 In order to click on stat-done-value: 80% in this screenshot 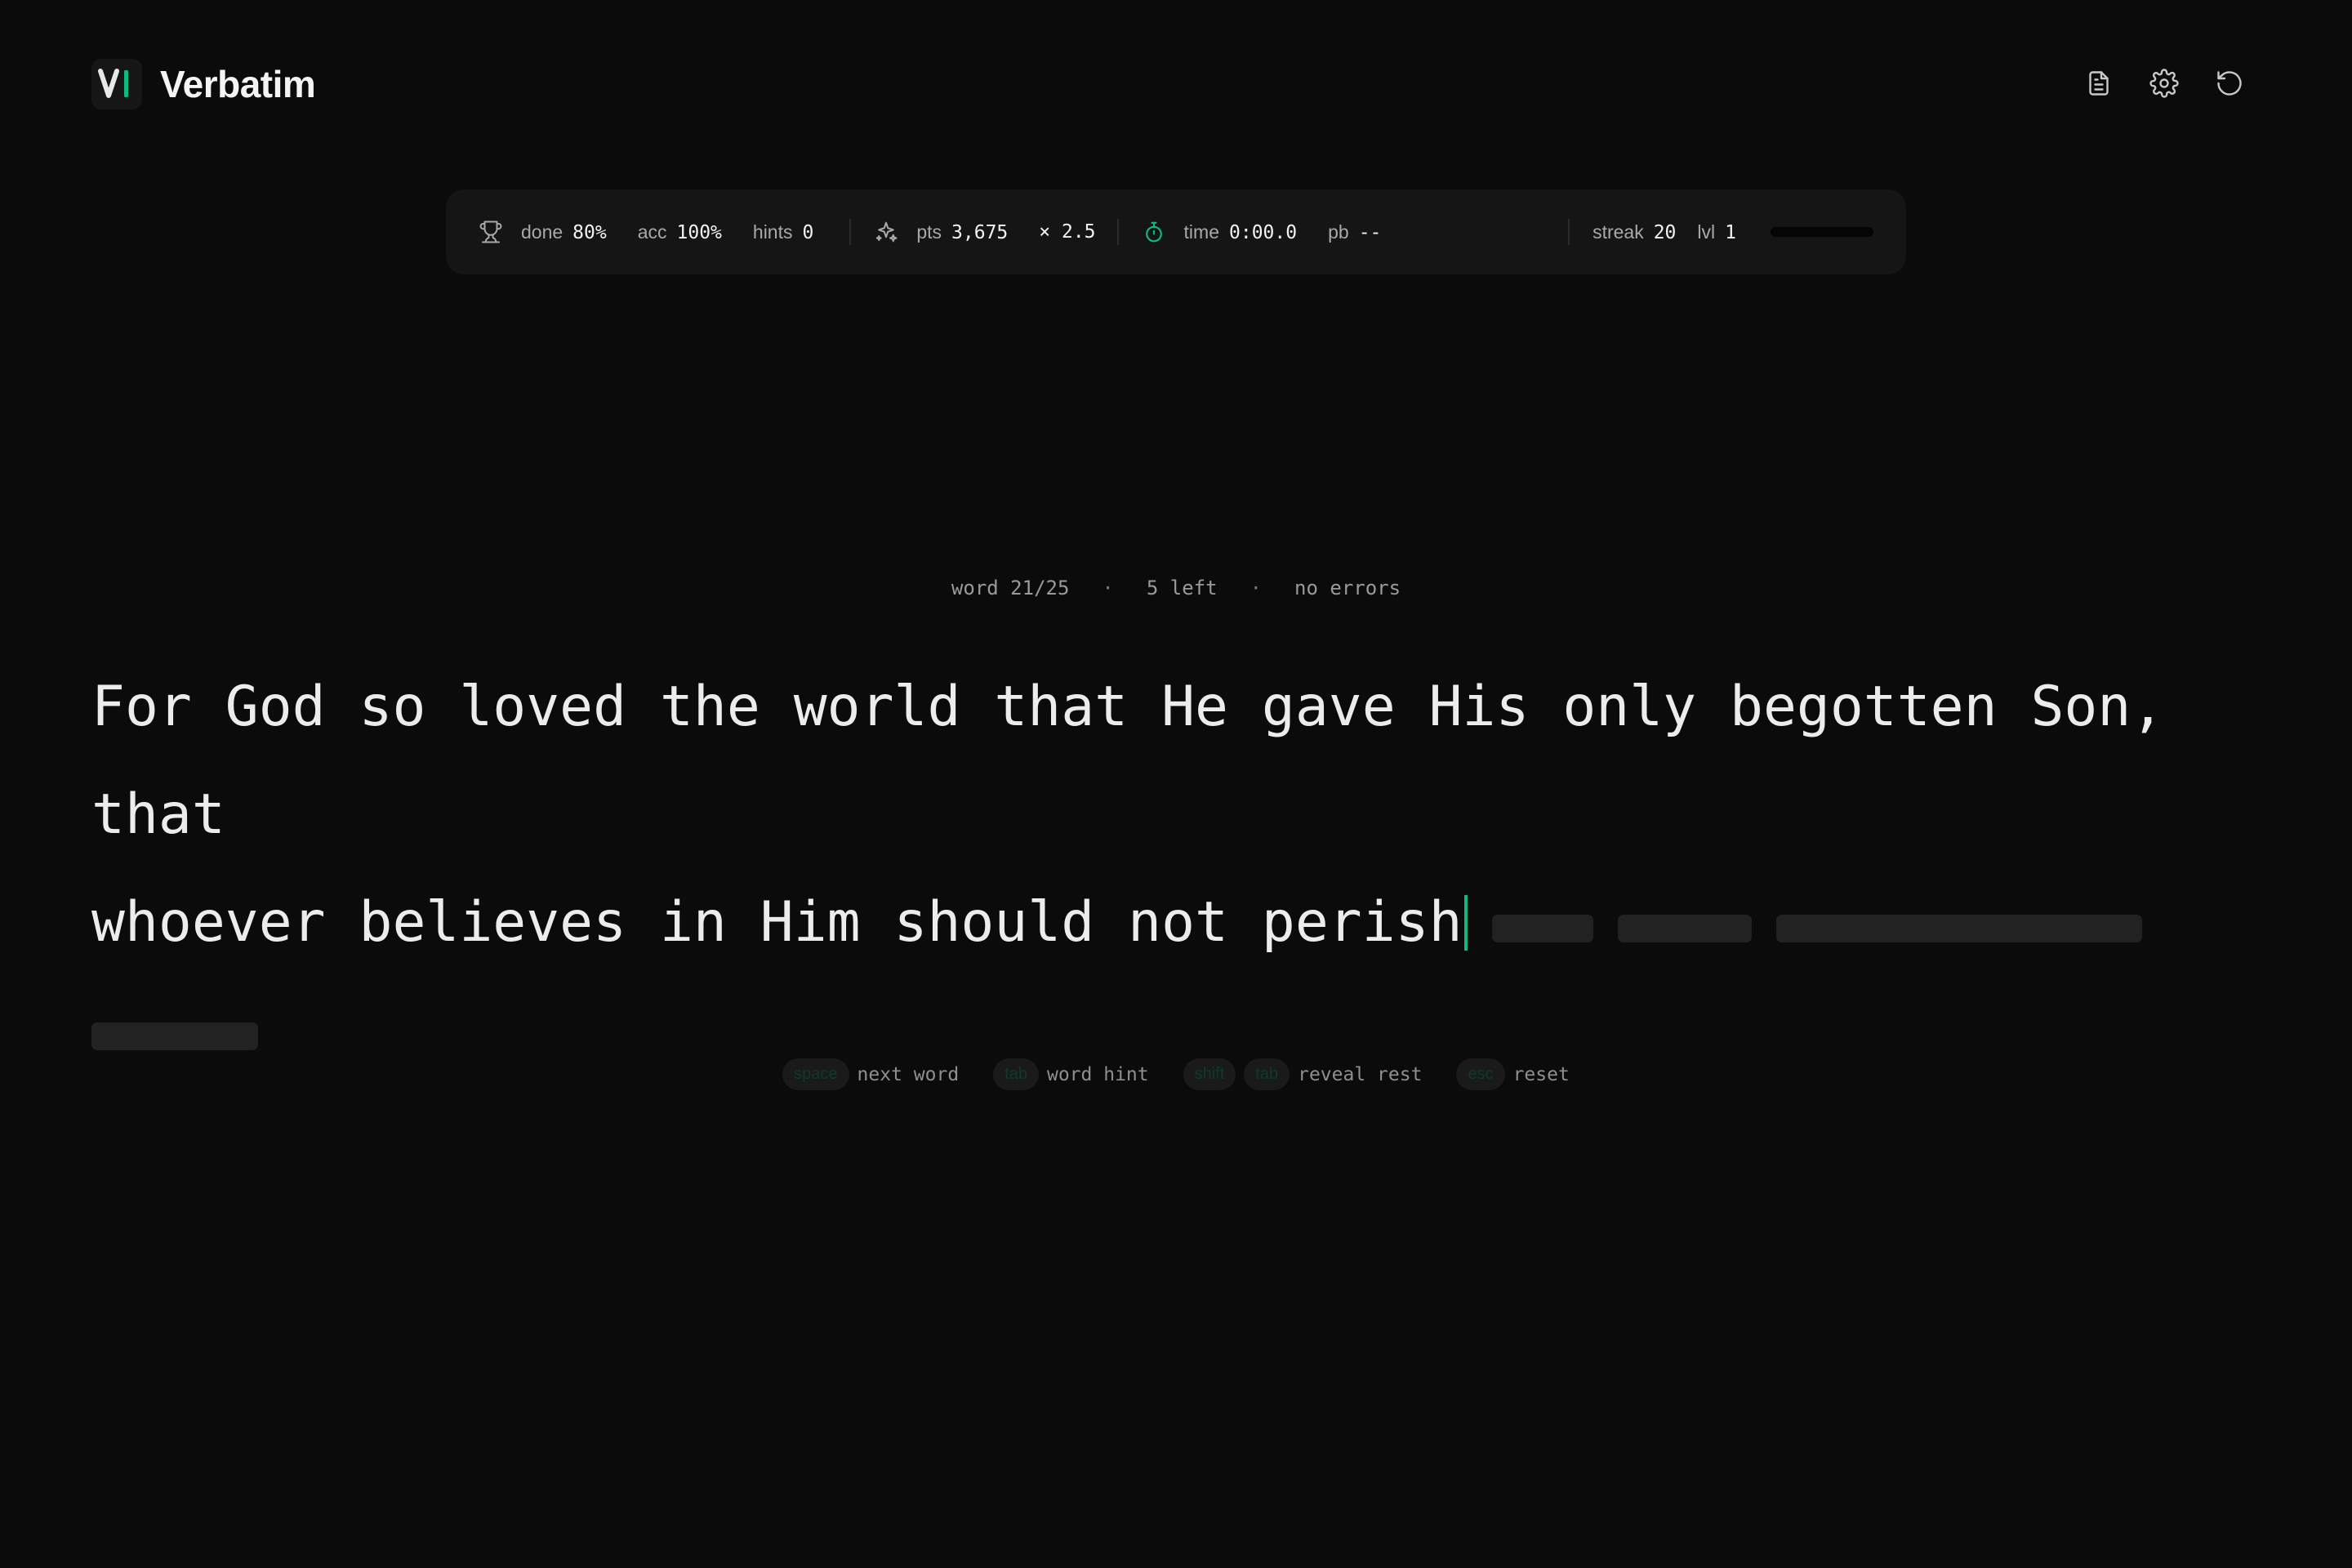, I will do `click(589, 232)`.